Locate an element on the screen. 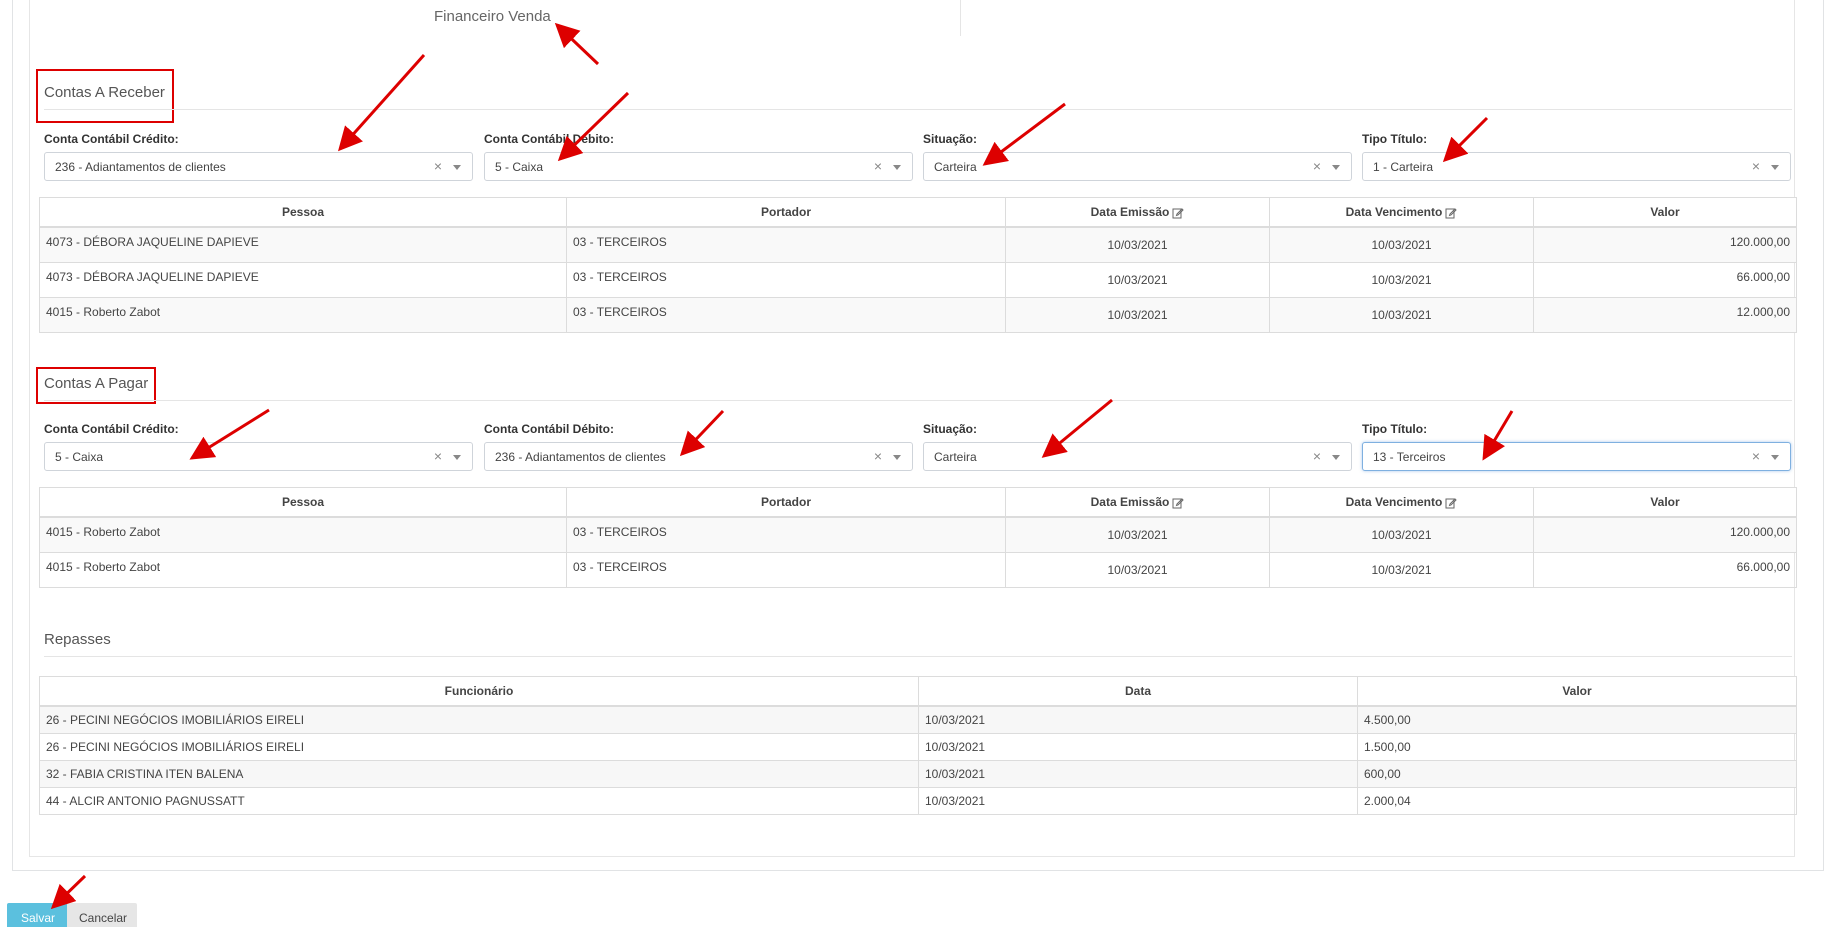  cell-valor: 600,00 is located at coordinates (1577, 773).